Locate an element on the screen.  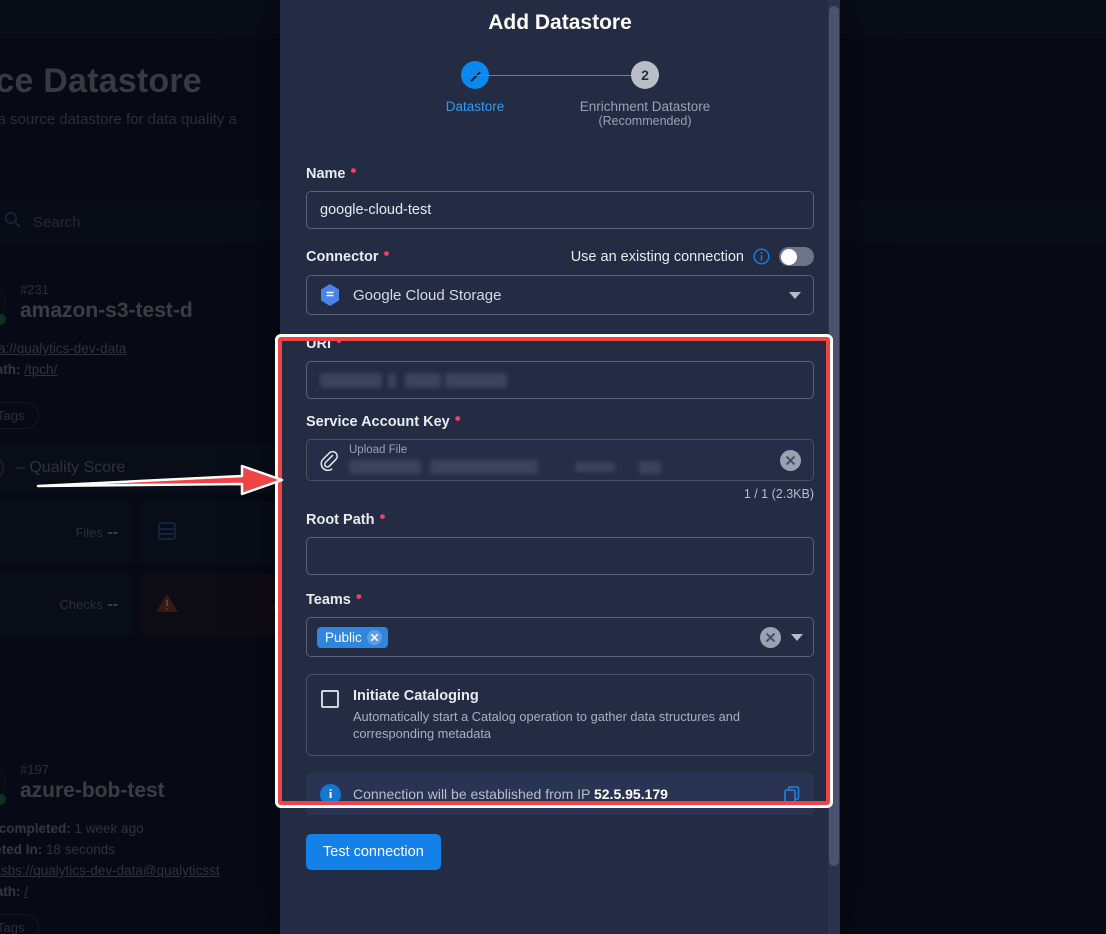
step-datastore: Datastore is located at coordinates (517, 87).